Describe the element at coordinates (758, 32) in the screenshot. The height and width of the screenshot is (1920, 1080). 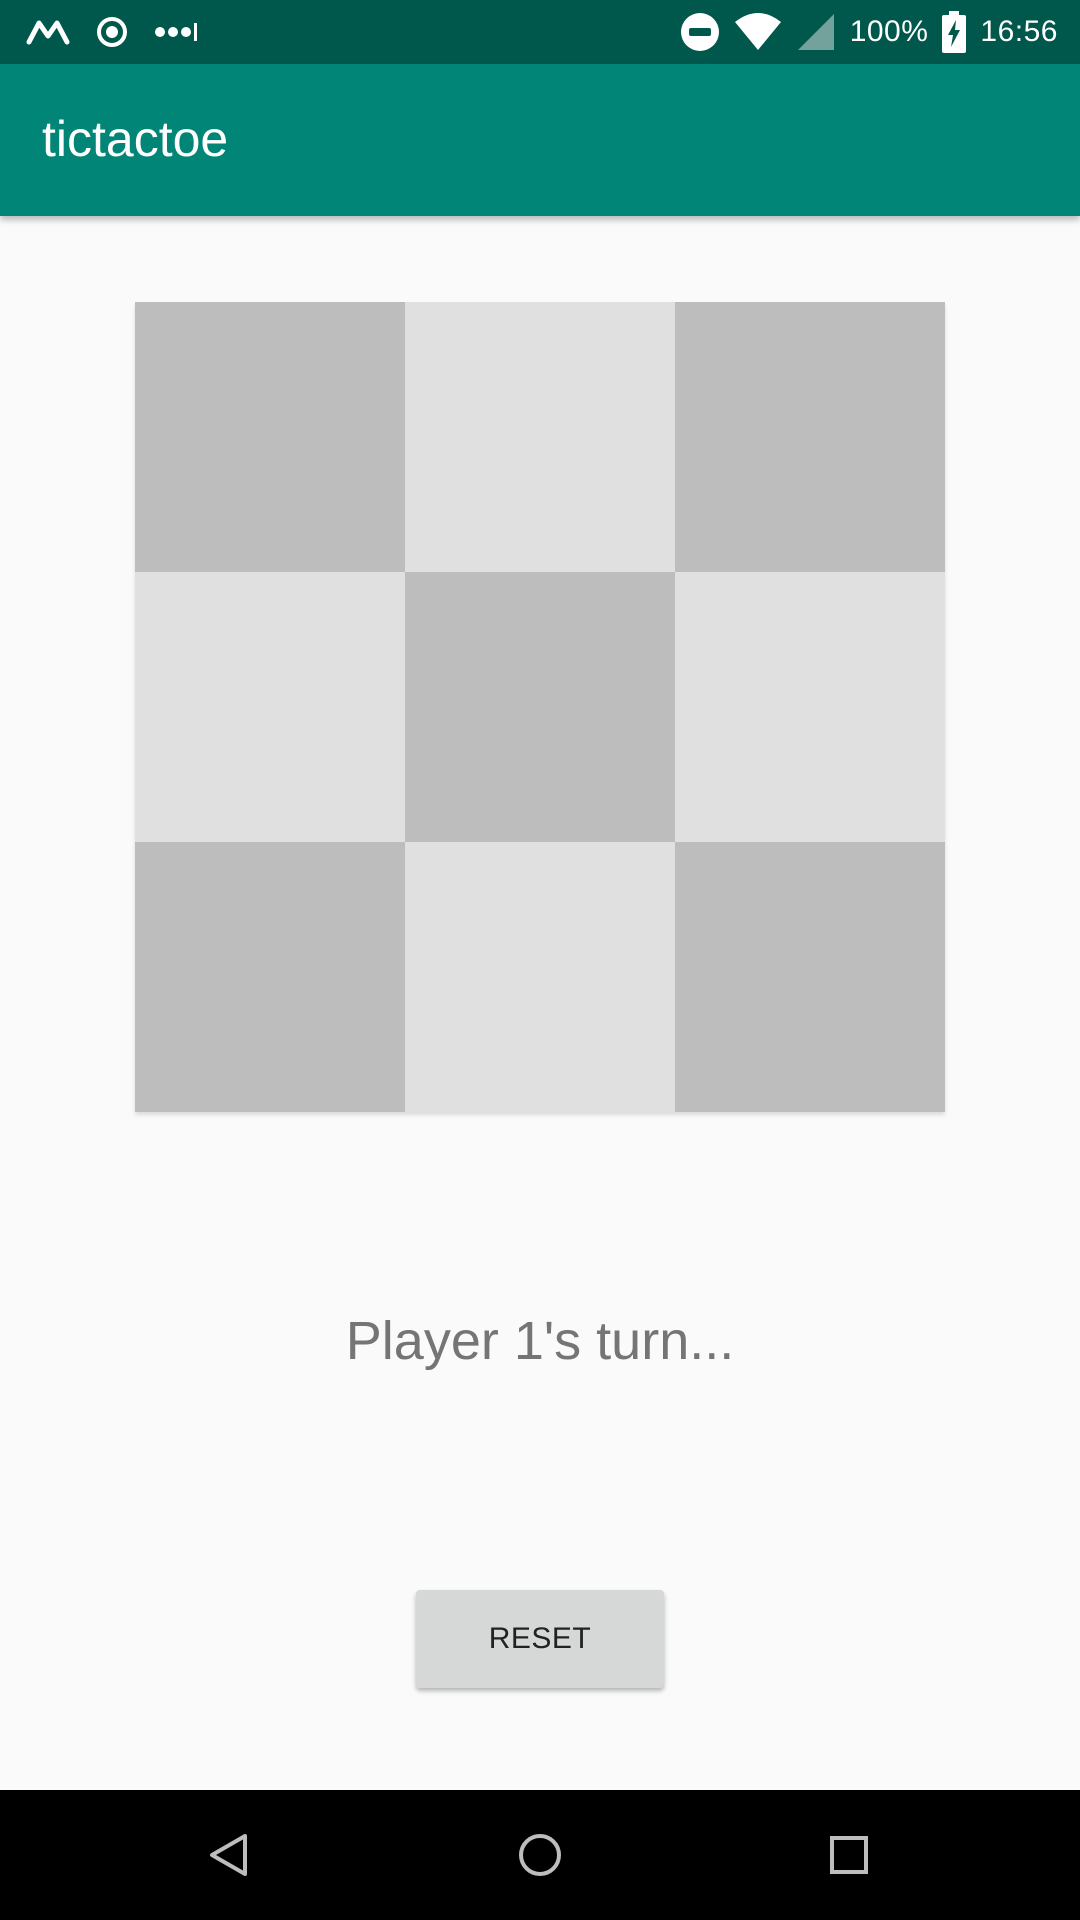
I see `wifi-icon` at that location.